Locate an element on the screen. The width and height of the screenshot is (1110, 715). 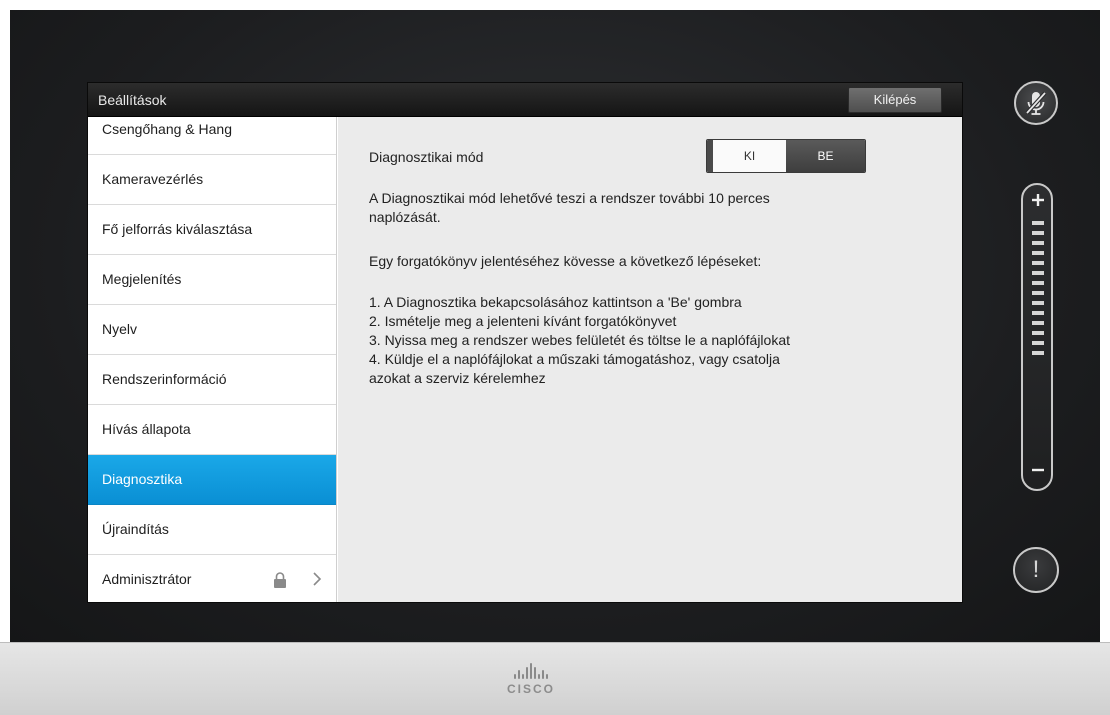
sidebar-item-label: Újraindítás is located at coordinates (135, 529).